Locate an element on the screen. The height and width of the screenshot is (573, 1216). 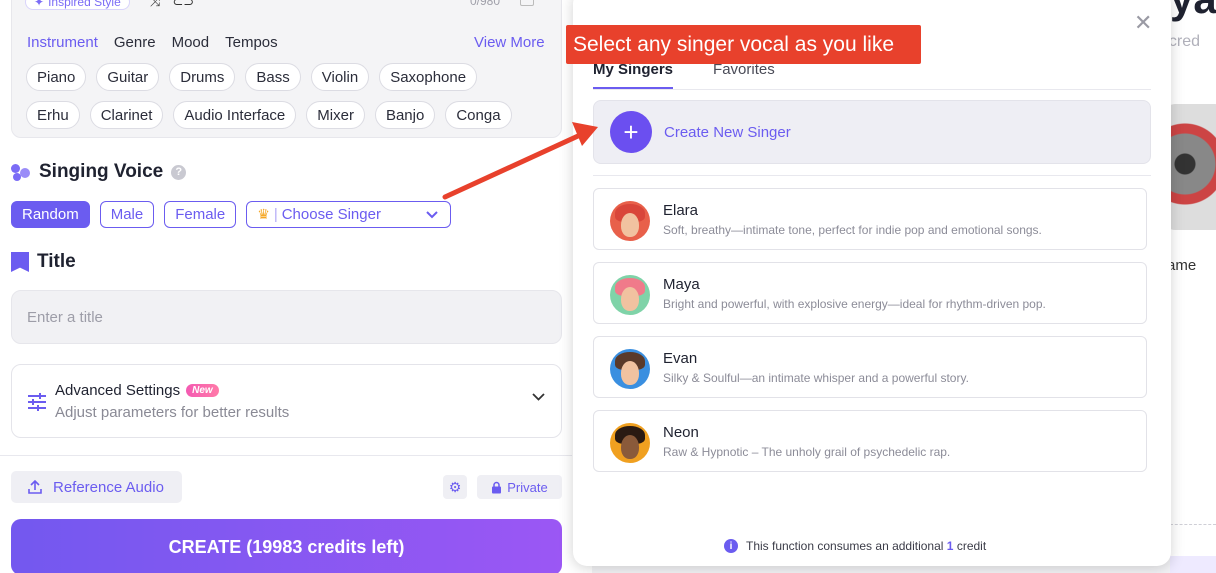
tab-favorites: Favorites is located at coordinates (744, 75).